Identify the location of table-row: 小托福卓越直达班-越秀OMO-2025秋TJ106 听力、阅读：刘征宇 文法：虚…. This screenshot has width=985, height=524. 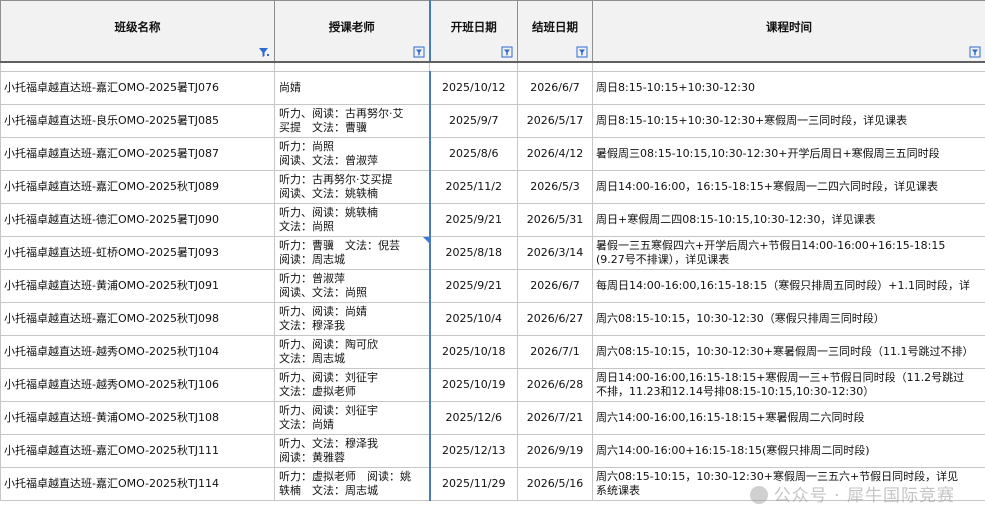
(492, 385).